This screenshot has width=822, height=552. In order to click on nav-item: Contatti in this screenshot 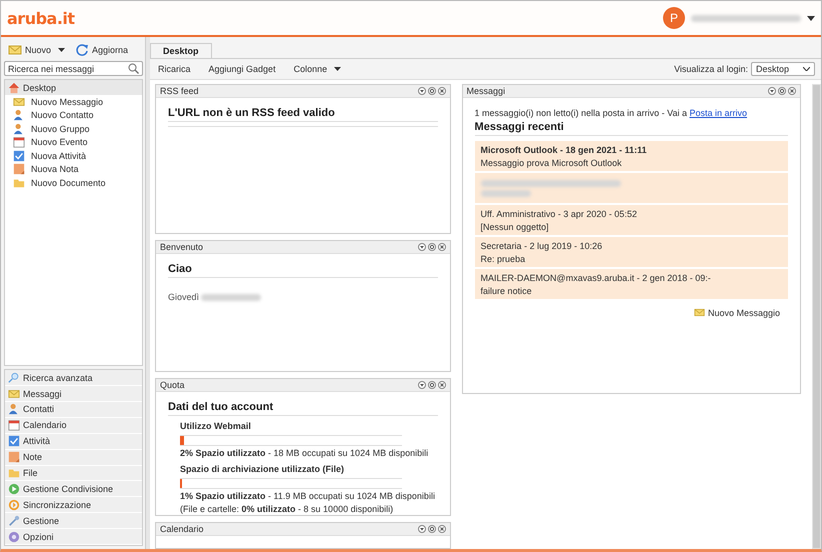, I will do `click(73, 410)`.